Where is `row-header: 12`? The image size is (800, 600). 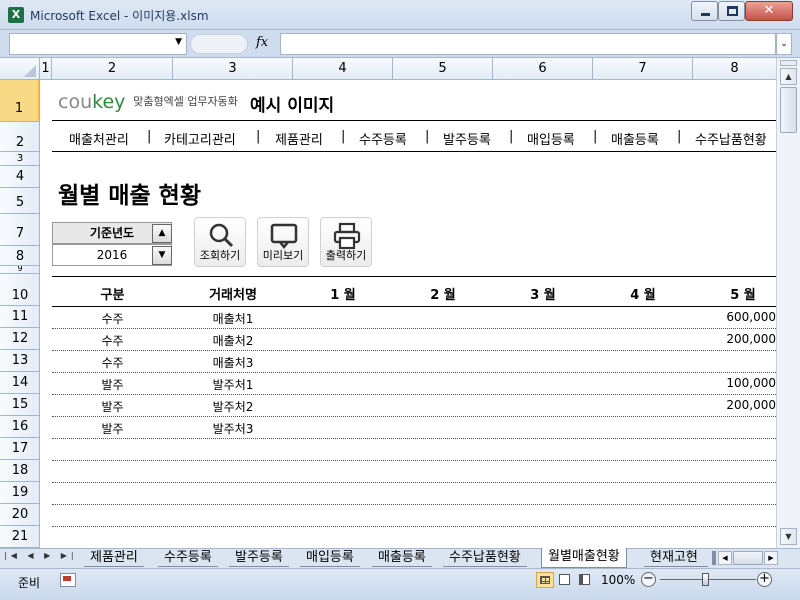 row-header: 12 is located at coordinates (19, 339).